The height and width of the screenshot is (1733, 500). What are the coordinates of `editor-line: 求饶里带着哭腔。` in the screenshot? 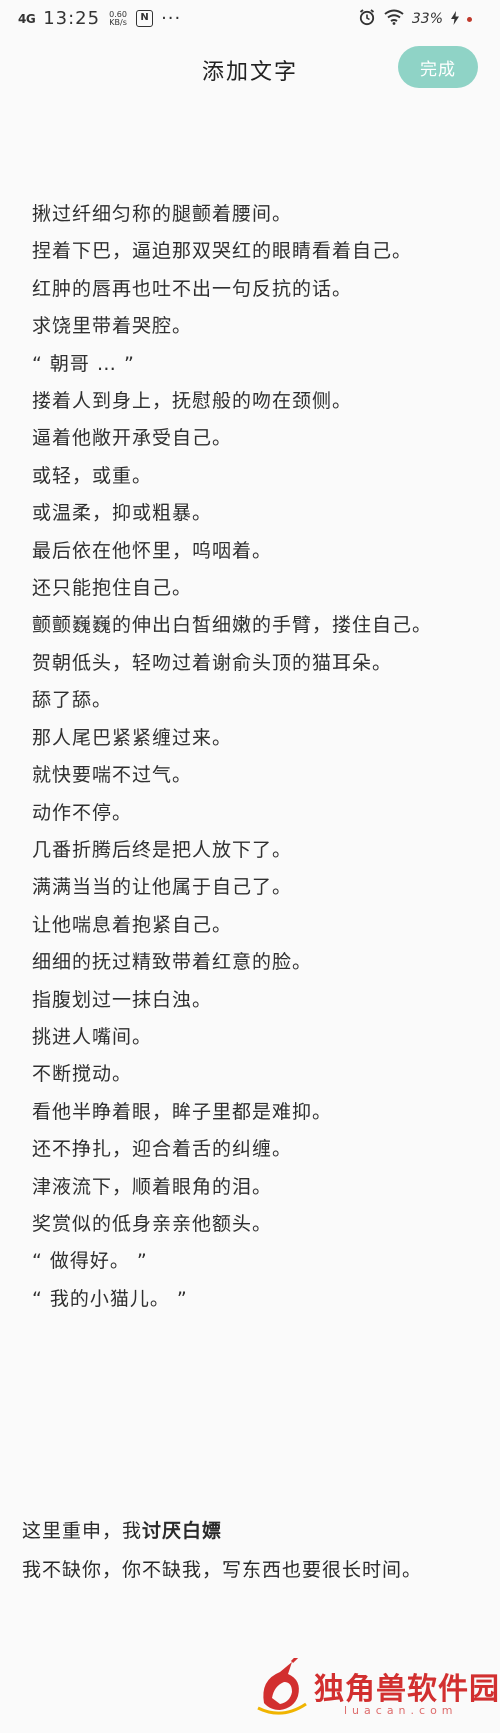 It's located at (112, 326).